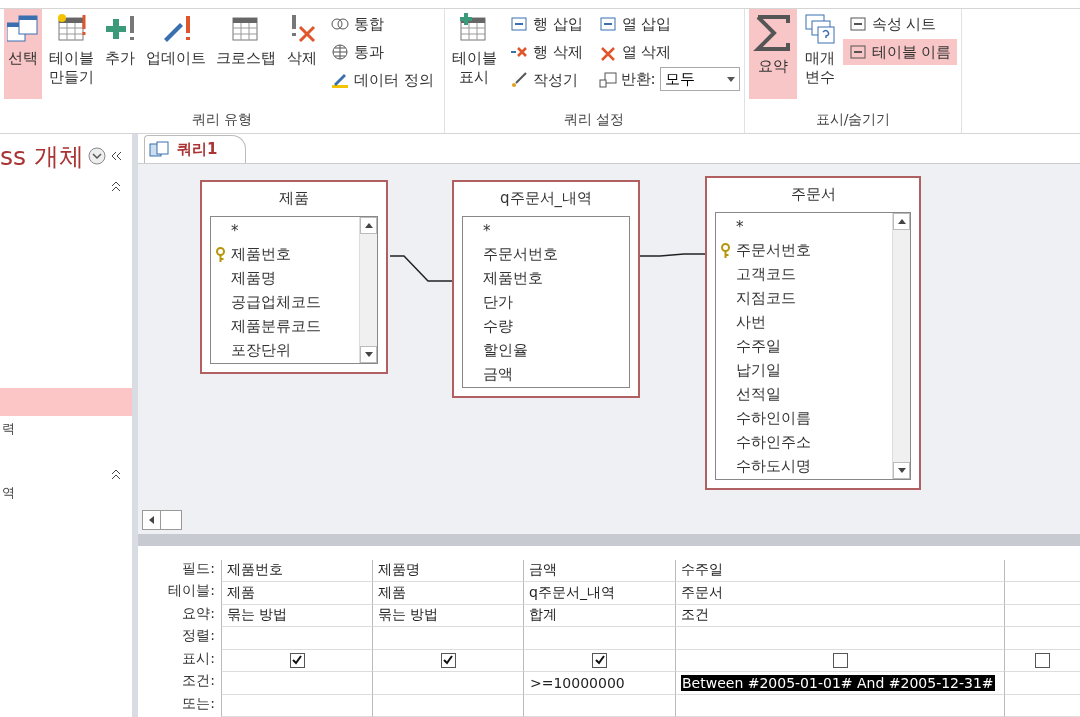 The height and width of the screenshot is (717, 1080). What do you see at coordinates (23, 54) in the screenshot?
I see `ribbon-button: 선택` at bounding box center [23, 54].